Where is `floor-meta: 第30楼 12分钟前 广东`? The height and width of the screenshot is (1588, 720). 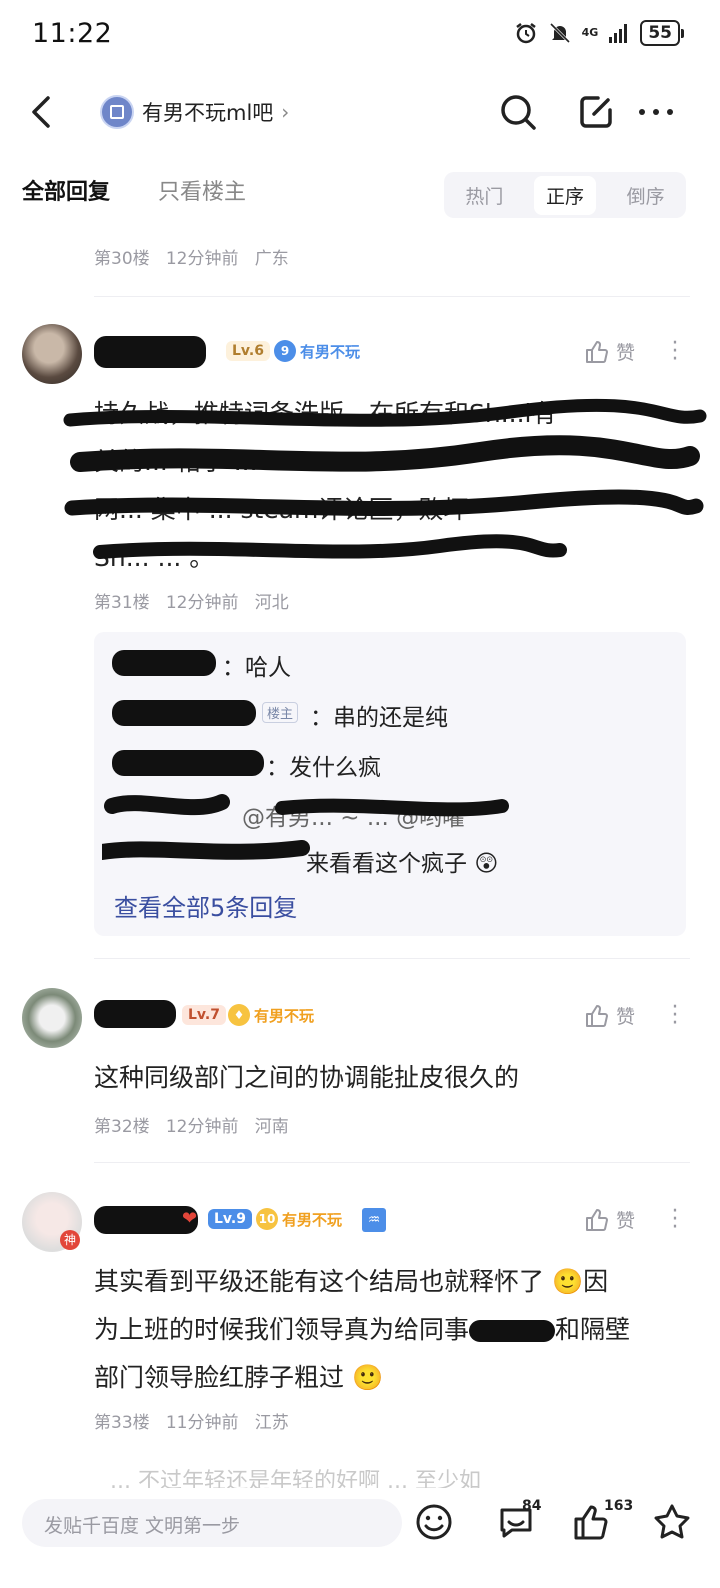
floor-meta: 第30楼 12分钟前 广东 is located at coordinates (191, 256).